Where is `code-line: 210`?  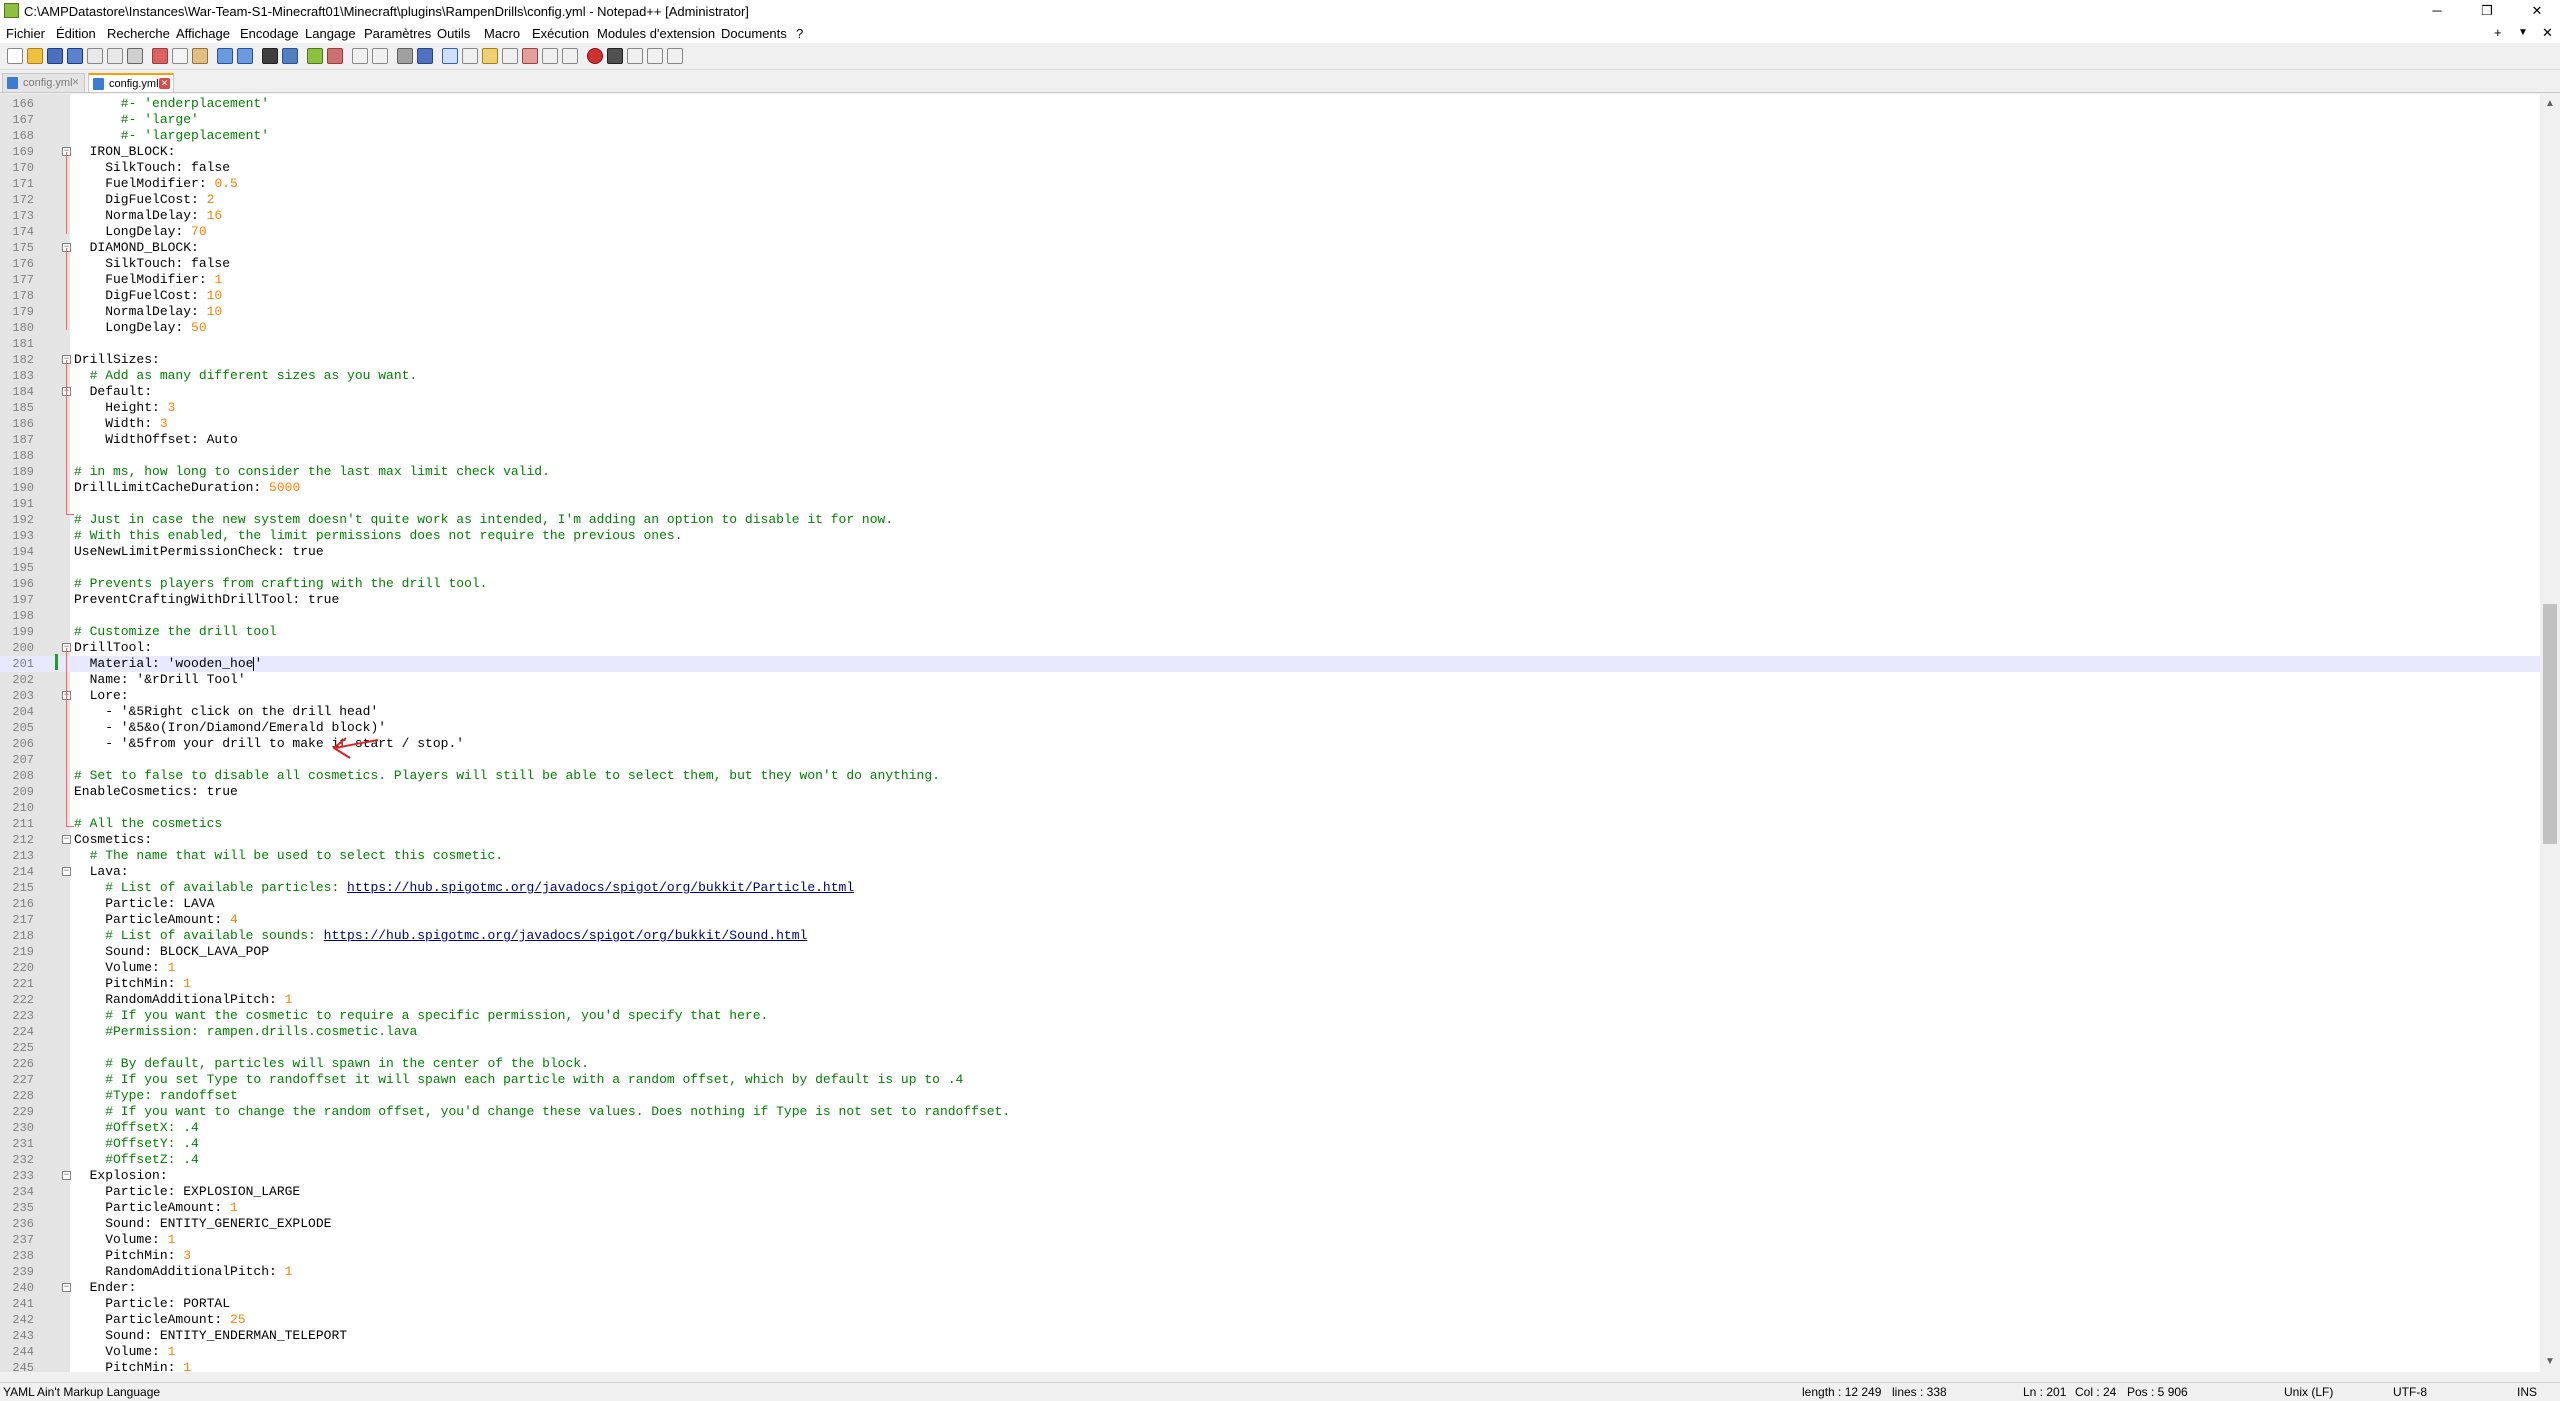 code-line: 210 is located at coordinates (1270, 808).